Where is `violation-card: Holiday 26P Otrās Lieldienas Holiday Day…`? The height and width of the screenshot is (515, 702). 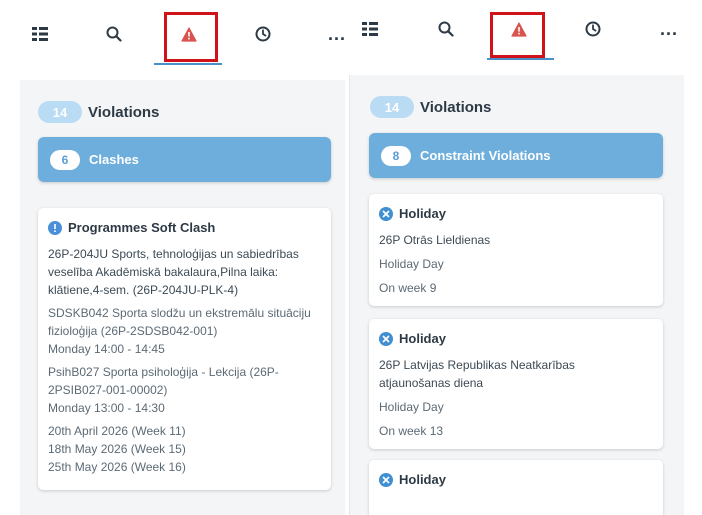 violation-card: Holiday 26P Otrās Lieldienas Holiday Day… is located at coordinates (516, 250).